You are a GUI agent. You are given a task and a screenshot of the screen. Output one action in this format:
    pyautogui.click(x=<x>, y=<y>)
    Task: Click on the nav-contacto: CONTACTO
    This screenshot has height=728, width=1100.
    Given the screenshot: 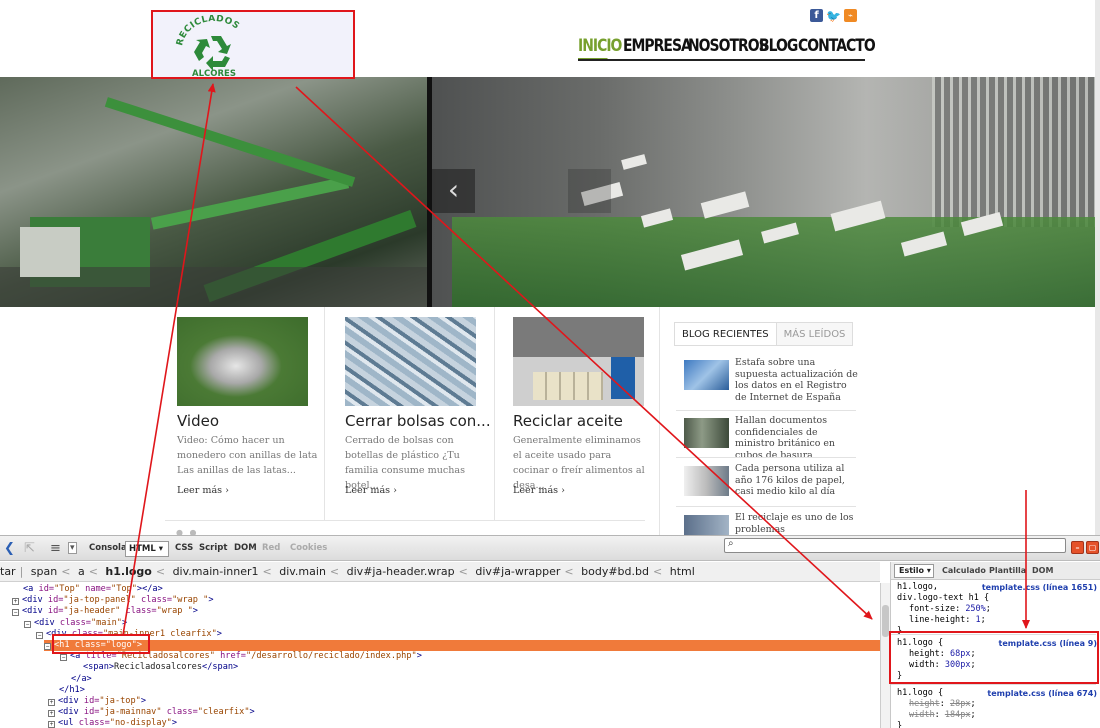 What is the action you would take?
    pyautogui.click(x=837, y=48)
    